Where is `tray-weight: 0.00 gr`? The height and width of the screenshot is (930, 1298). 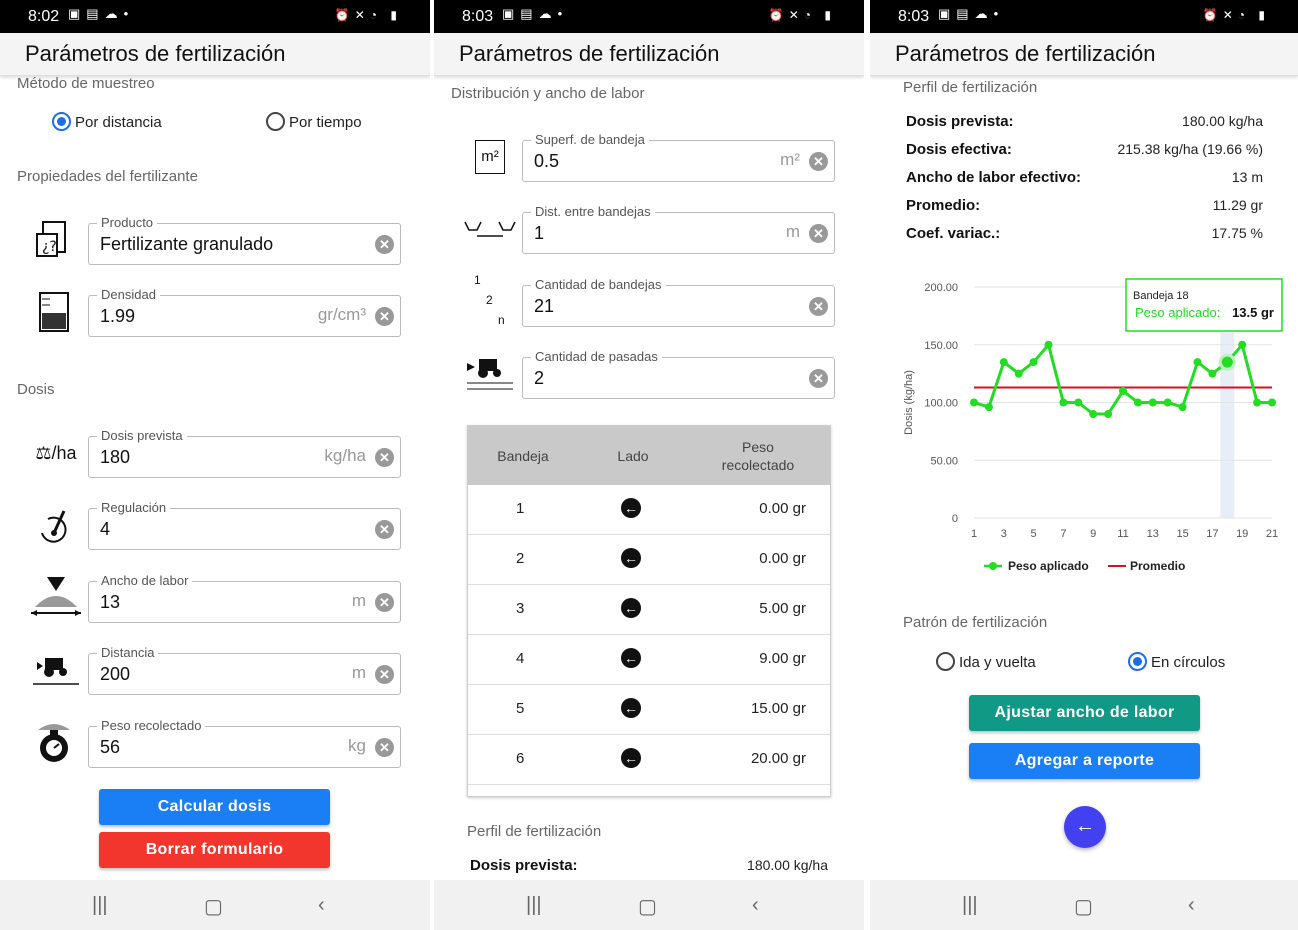 tray-weight: 0.00 gr is located at coordinates (782, 558).